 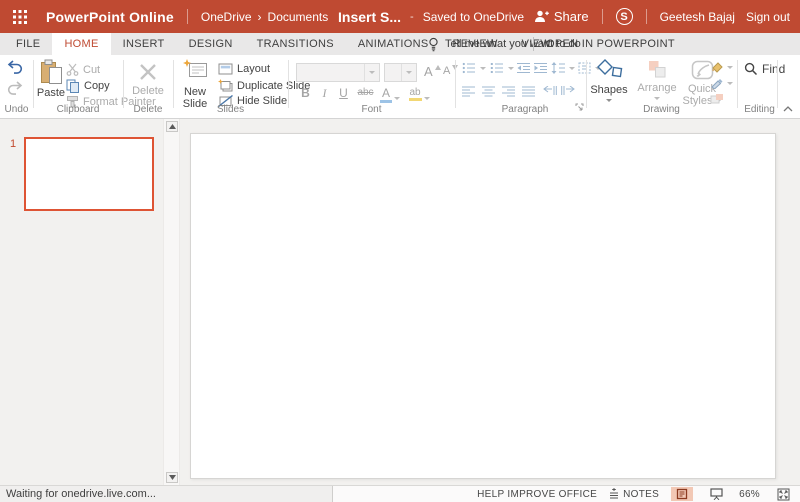 What do you see at coordinates (298, 17) in the screenshot?
I see `breadcrumb-current: Documents` at bounding box center [298, 17].